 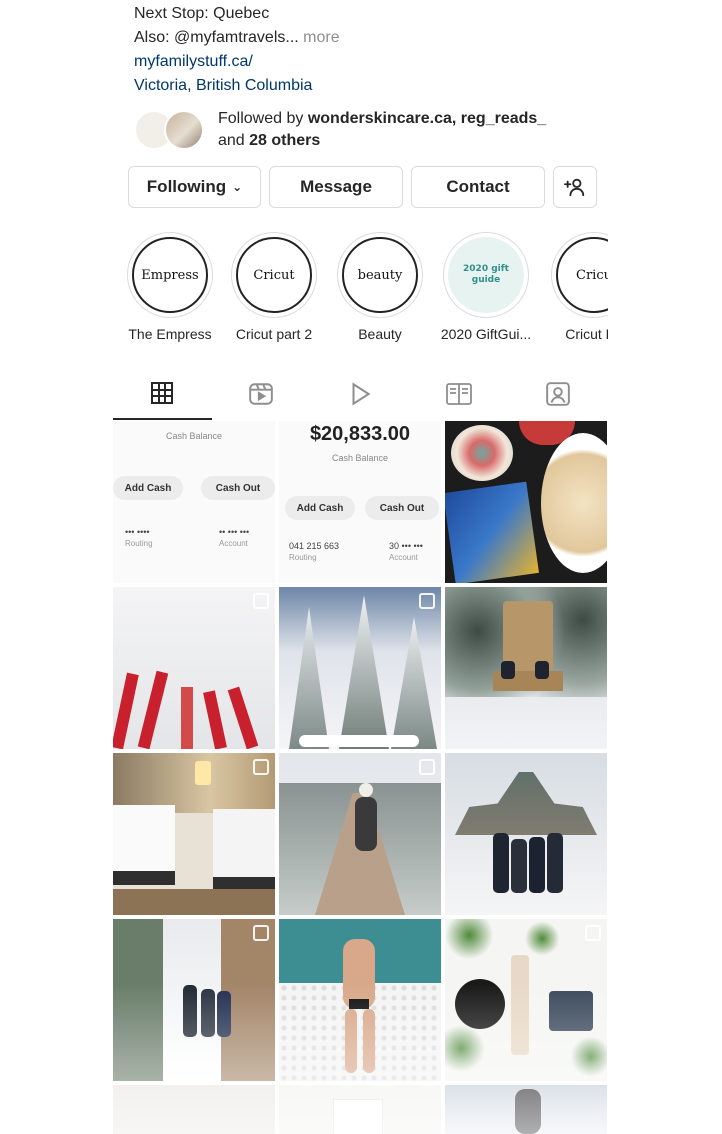 I want to click on followed-by-others: 28 others, so click(x=284, y=140).